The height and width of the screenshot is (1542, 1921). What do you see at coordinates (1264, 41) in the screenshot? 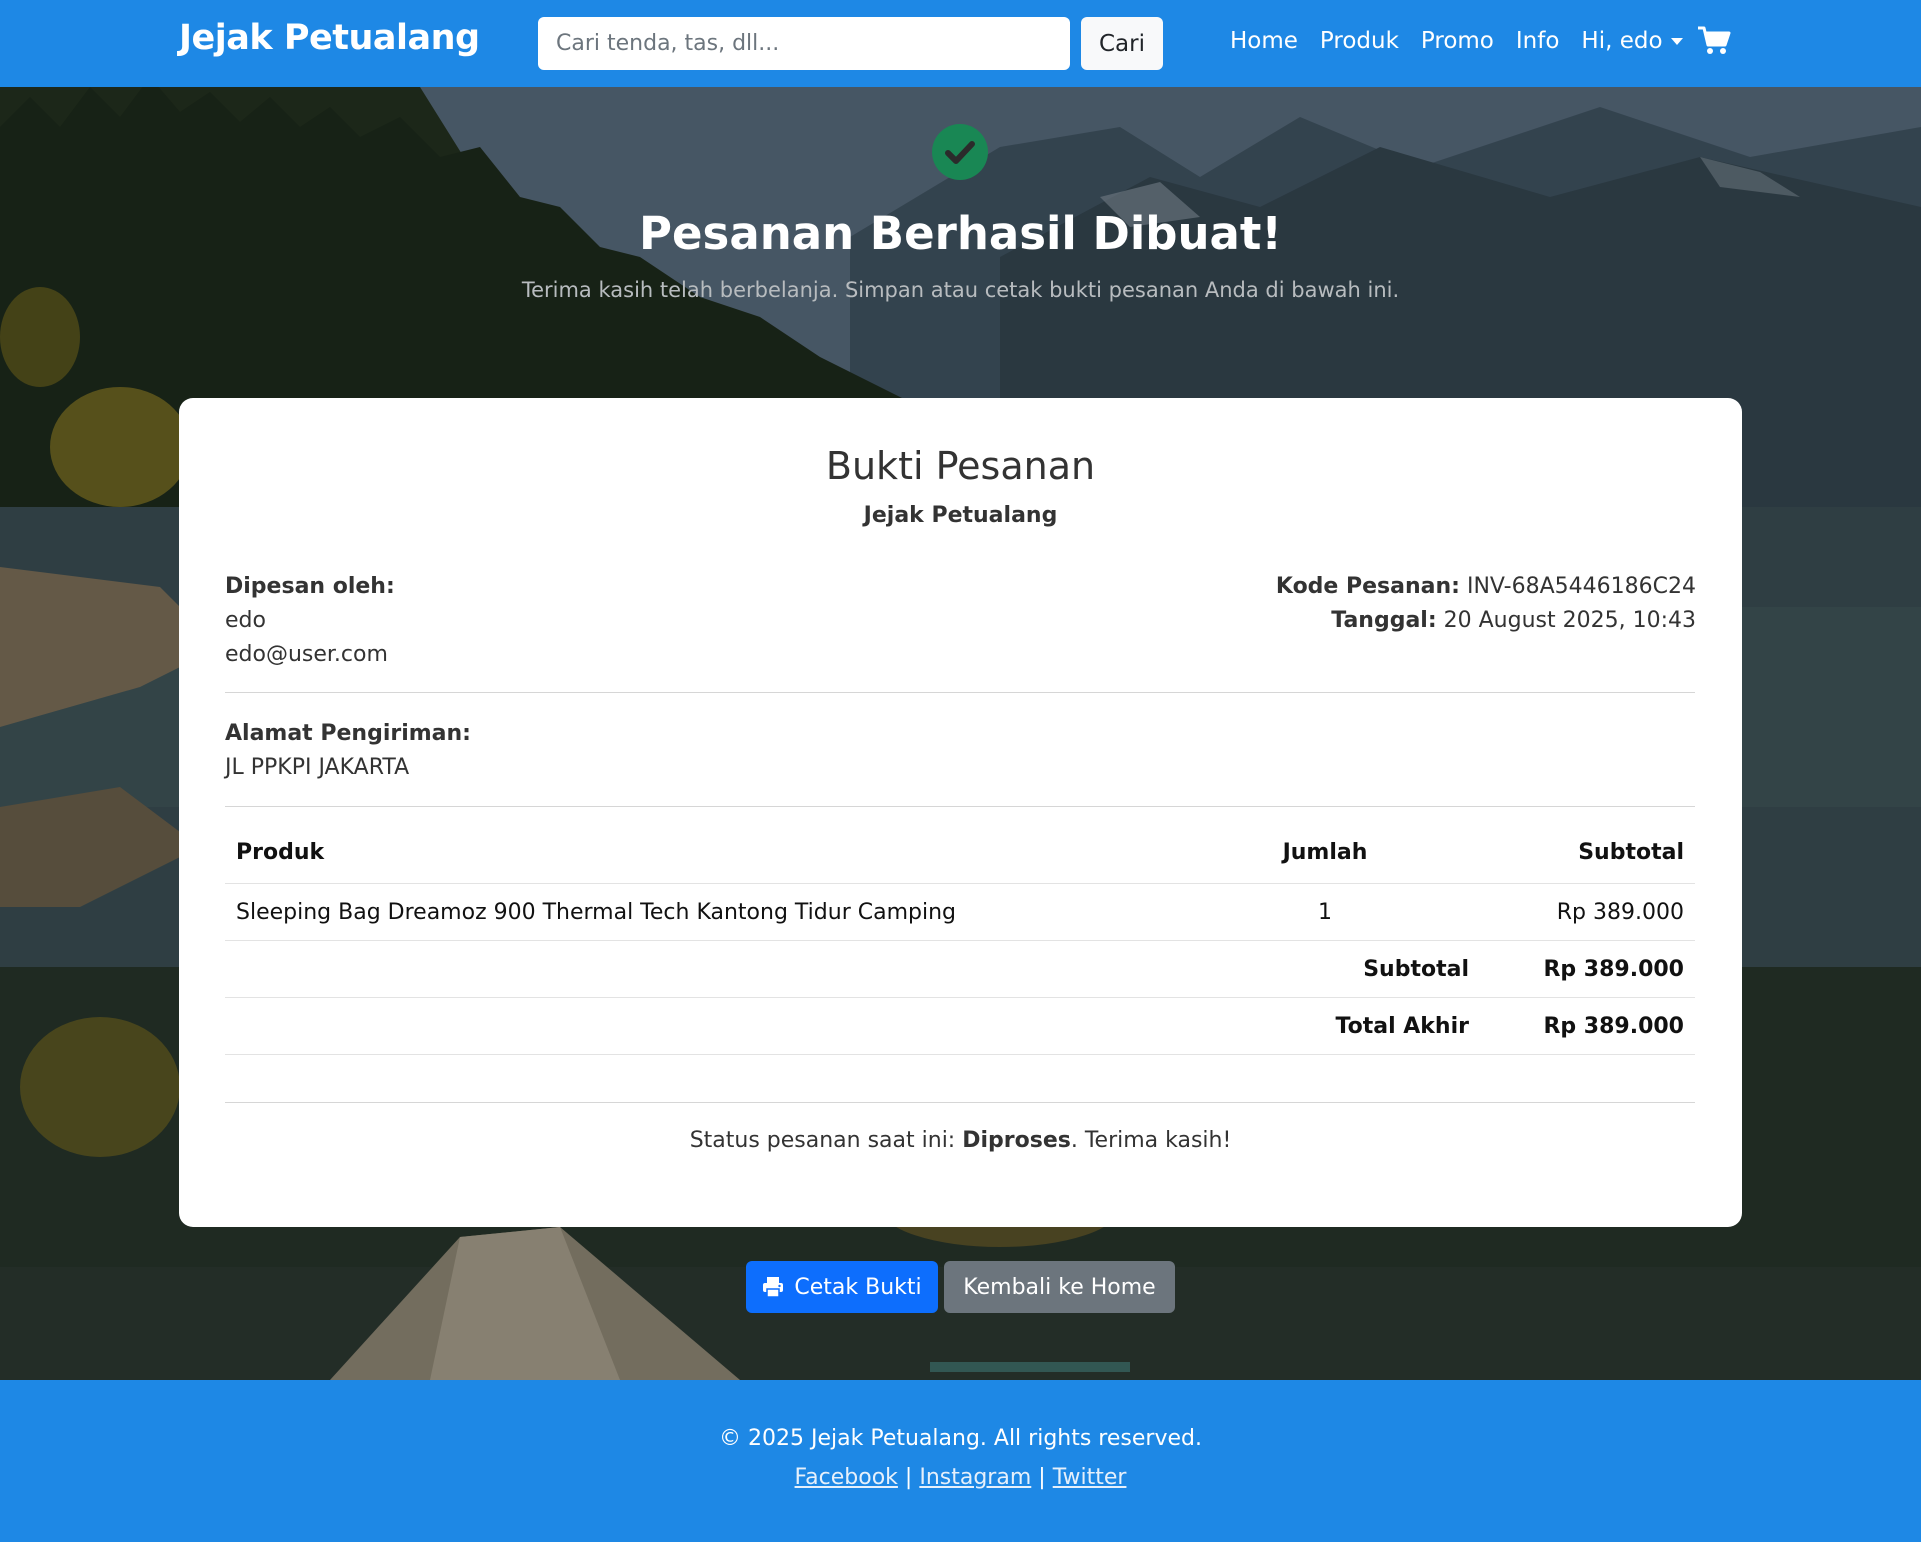
I see `nav-link-home: Home` at bounding box center [1264, 41].